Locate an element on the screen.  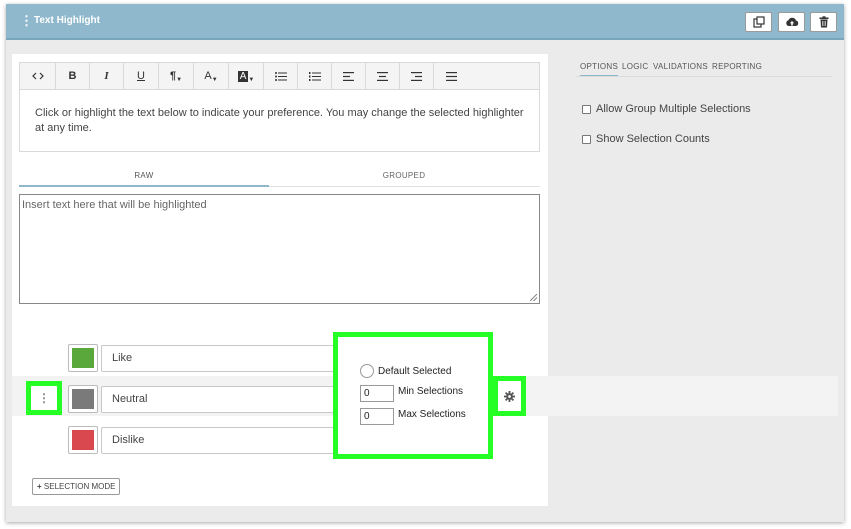
copy-icon is located at coordinates (758, 22).